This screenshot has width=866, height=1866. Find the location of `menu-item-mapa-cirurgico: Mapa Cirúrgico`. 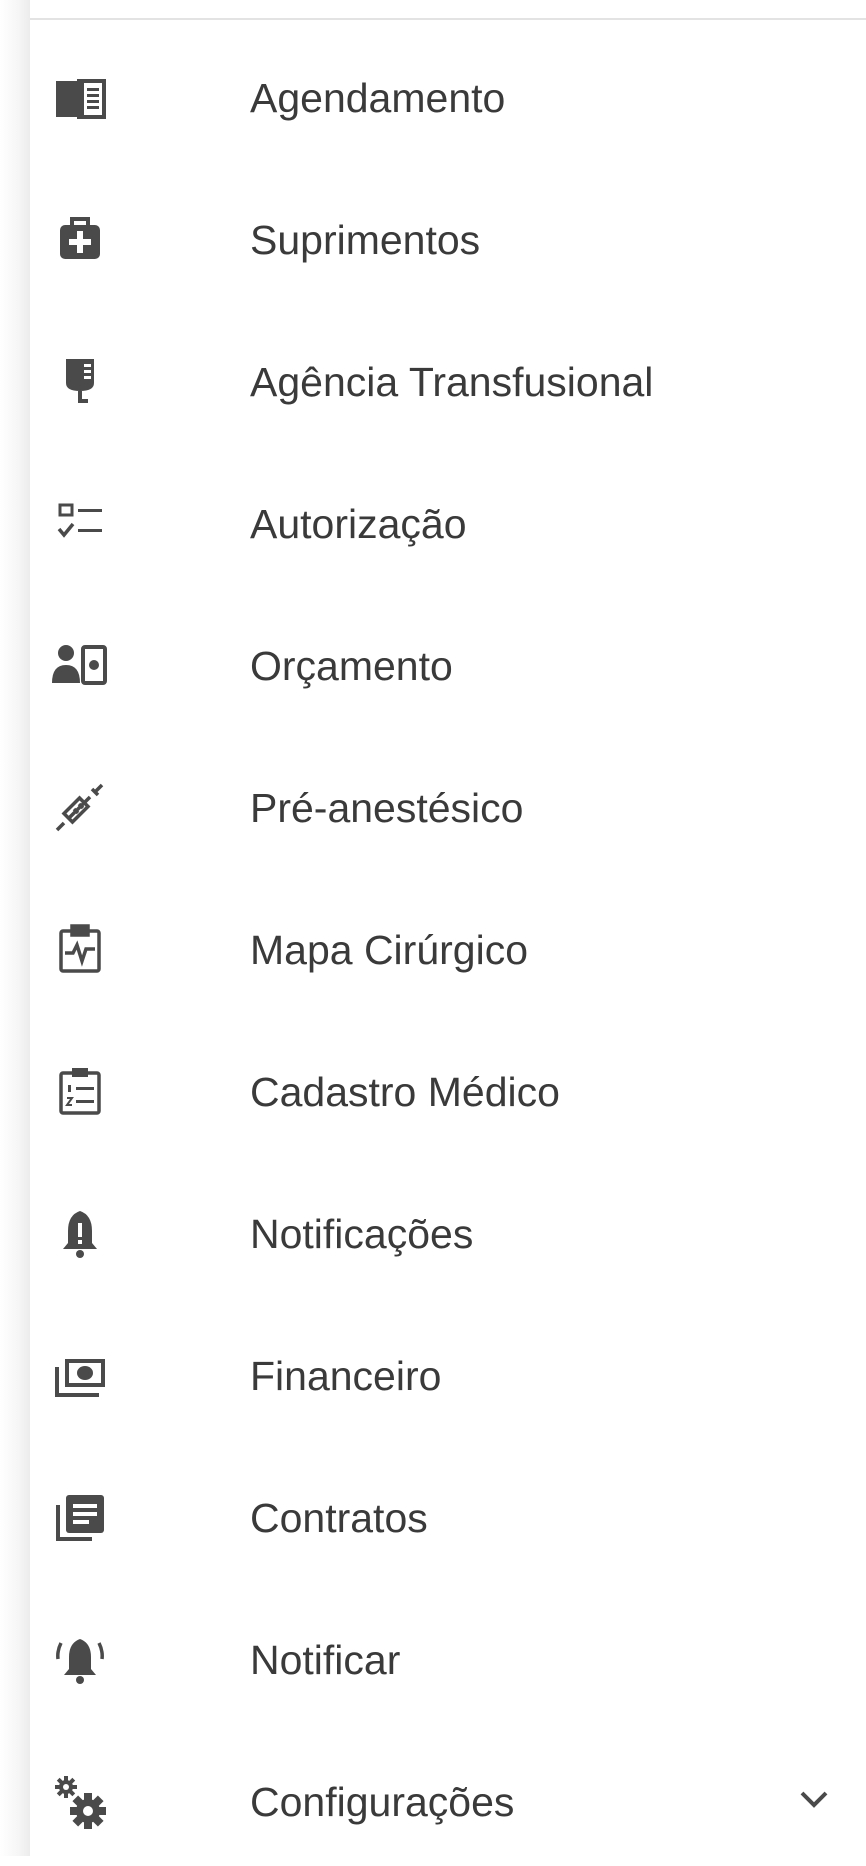

menu-item-mapa-cirurgico: Mapa Cirúrgico is located at coordinates (448, 943).